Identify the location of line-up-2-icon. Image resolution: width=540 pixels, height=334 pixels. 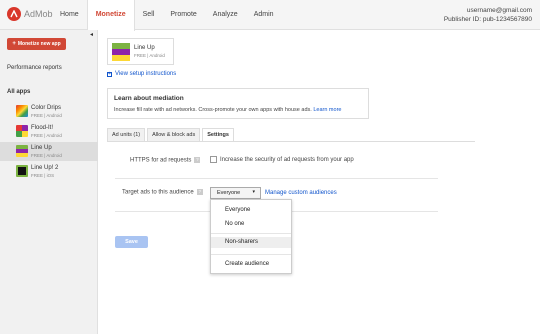
(22, 171).